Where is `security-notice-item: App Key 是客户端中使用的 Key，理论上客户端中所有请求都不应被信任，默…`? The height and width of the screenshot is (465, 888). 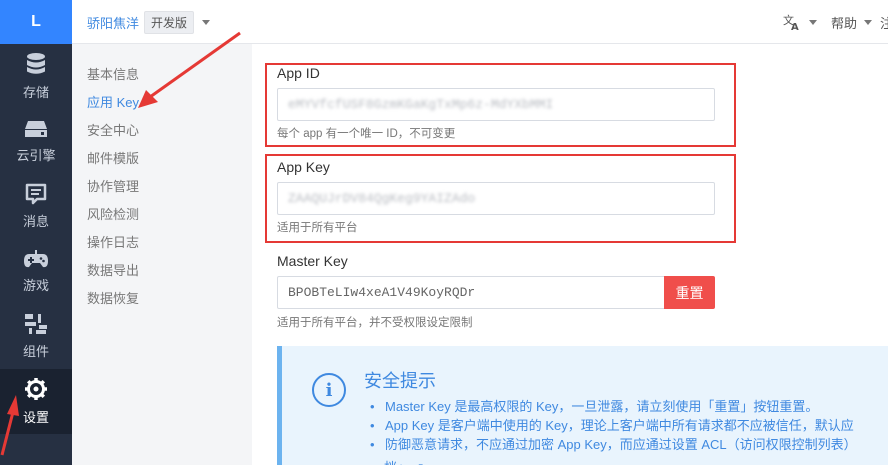
security-notice-item: App Key 是客户端中使用的 Key，理论上客户端中所有请求都不应被信任，默… is located at coordinates (610, 425).